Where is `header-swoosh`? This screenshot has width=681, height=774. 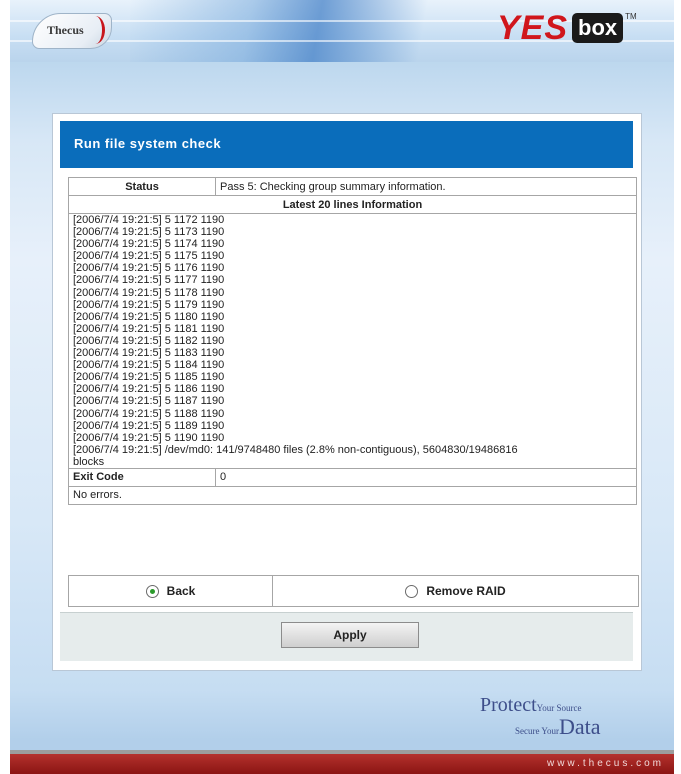 header-swoosh is located at coordinates (300, 31).